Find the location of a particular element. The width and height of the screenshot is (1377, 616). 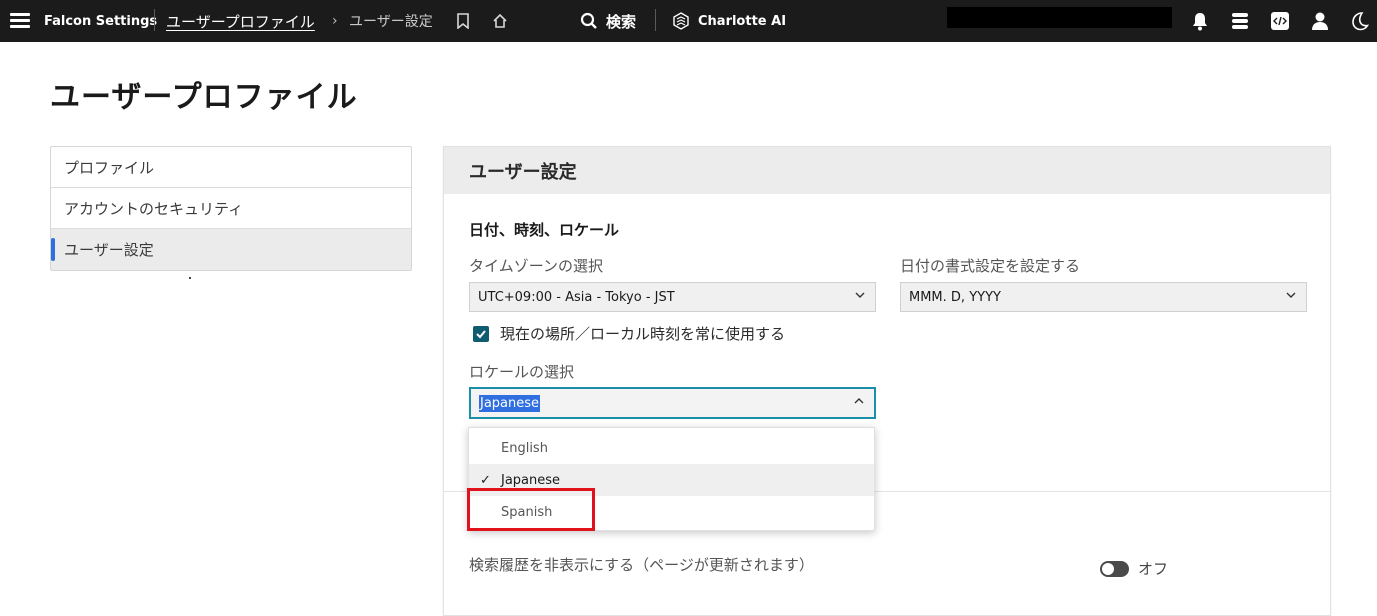

use-local-time-row: 現在の場所／ローカル時刻を常に使用する is located at coordinates (629, 333).